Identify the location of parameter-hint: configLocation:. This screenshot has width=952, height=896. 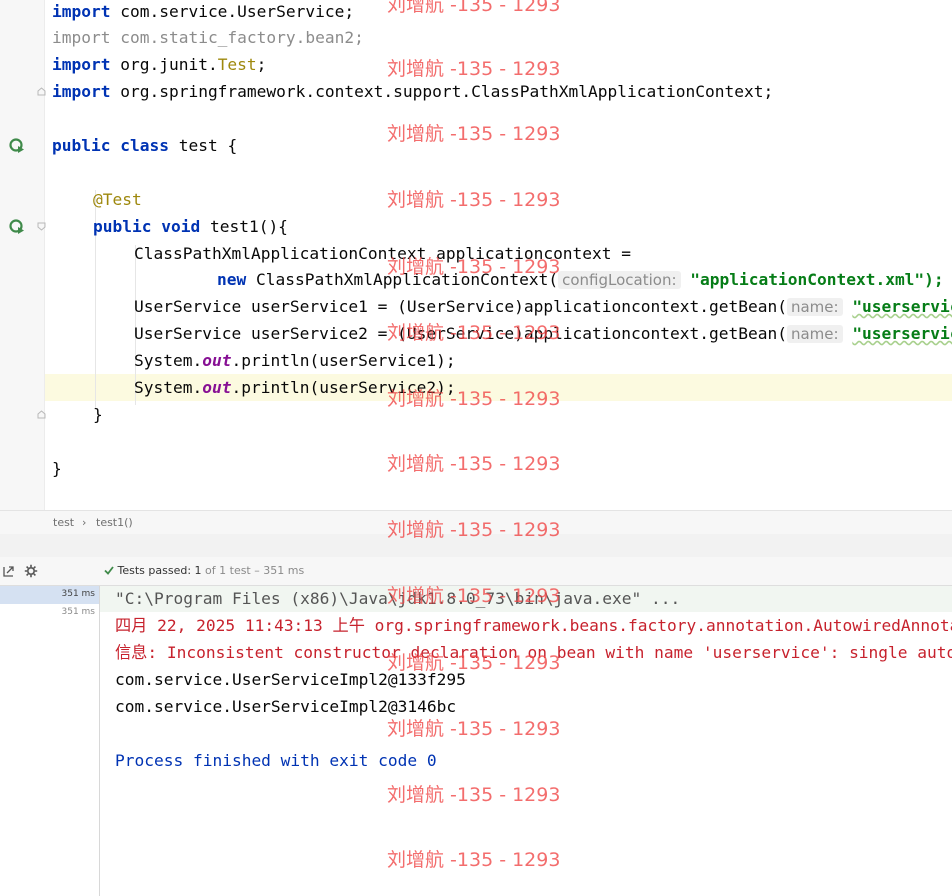
(619, 280).